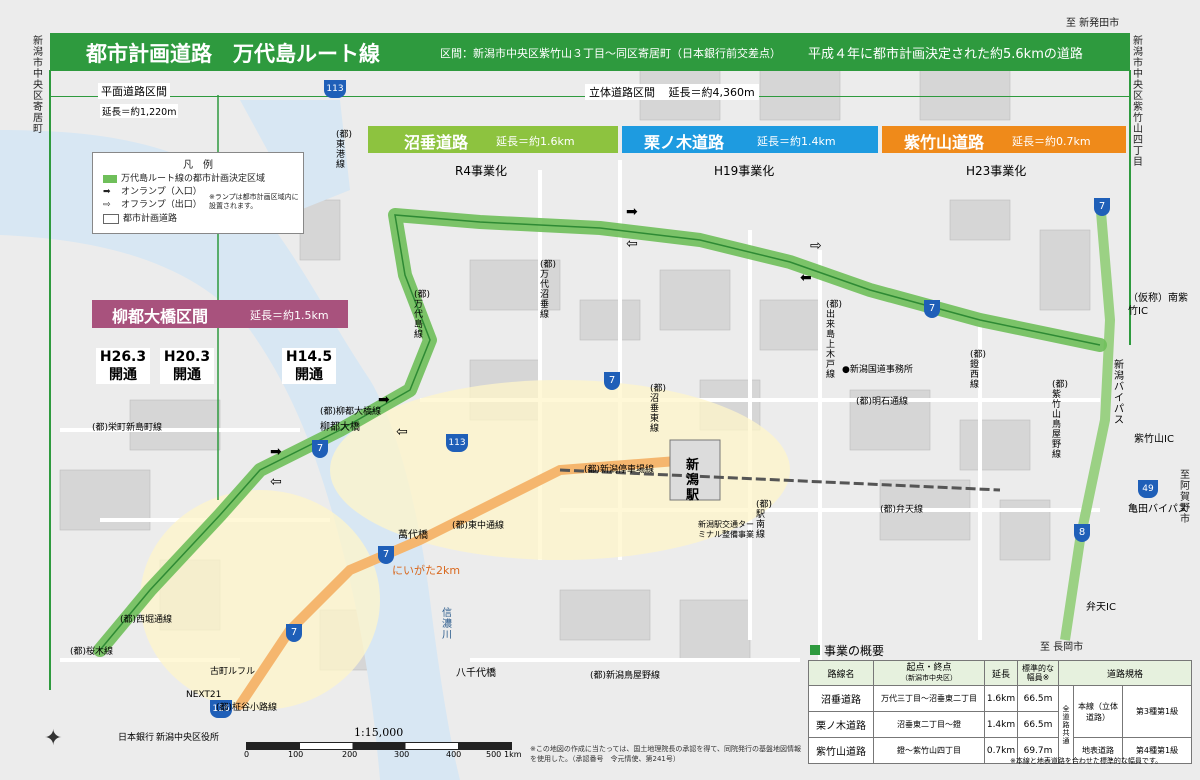 This screenshot has height=780, width=1200. I want to click on flat-interval-length: 延長＝約1,220m, so click(139, 111).